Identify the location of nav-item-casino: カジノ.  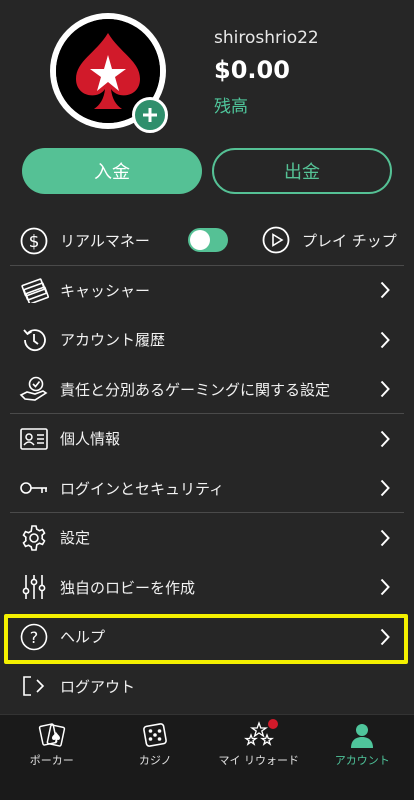
(156, 757).